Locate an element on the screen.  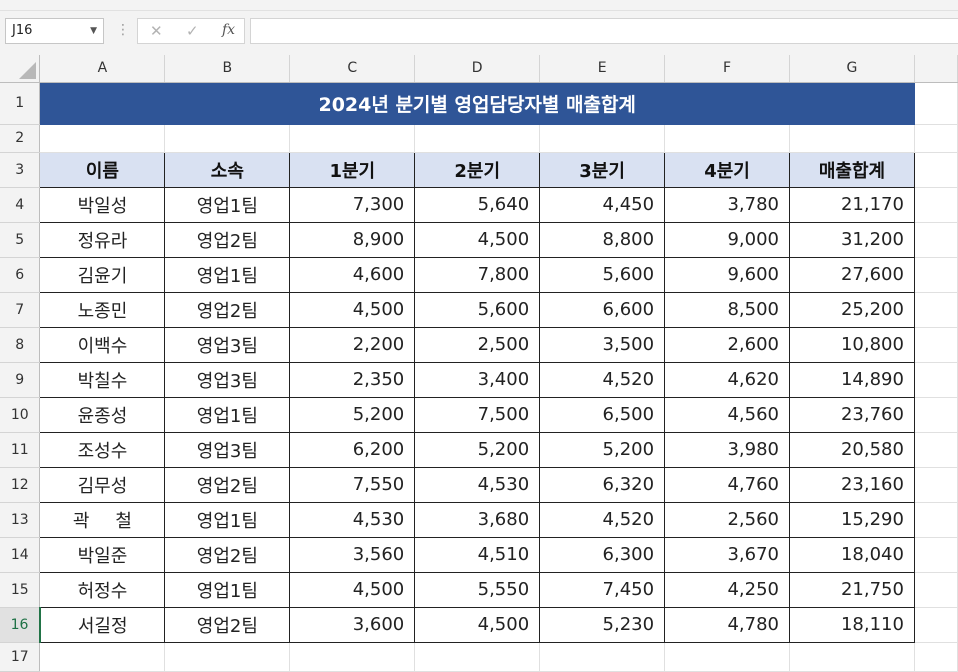
value-cell: 8,500 is located at coordinates (727, 309).